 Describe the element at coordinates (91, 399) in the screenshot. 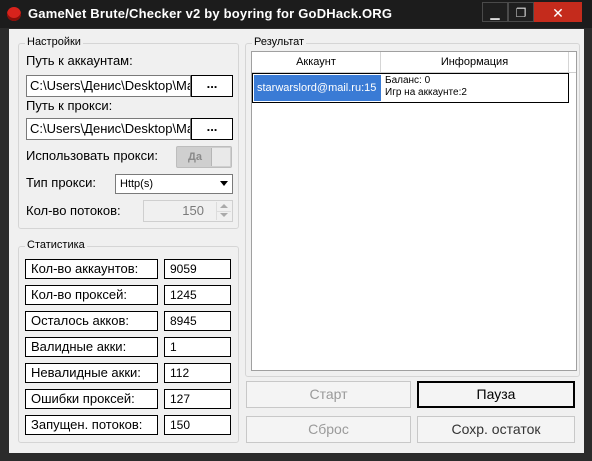

I see `stat-label-proxy-errors: Ошибки проксей:` at that location.